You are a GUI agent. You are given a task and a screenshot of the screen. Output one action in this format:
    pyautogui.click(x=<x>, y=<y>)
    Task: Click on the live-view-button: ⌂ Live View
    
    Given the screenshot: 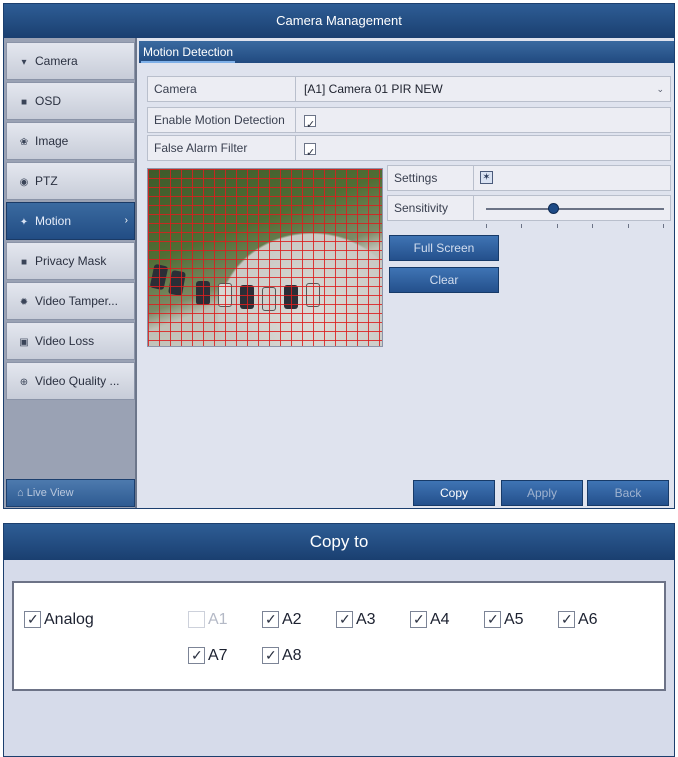 What is the action you would take?
    pyautogui.click(x=70, y=493)
    